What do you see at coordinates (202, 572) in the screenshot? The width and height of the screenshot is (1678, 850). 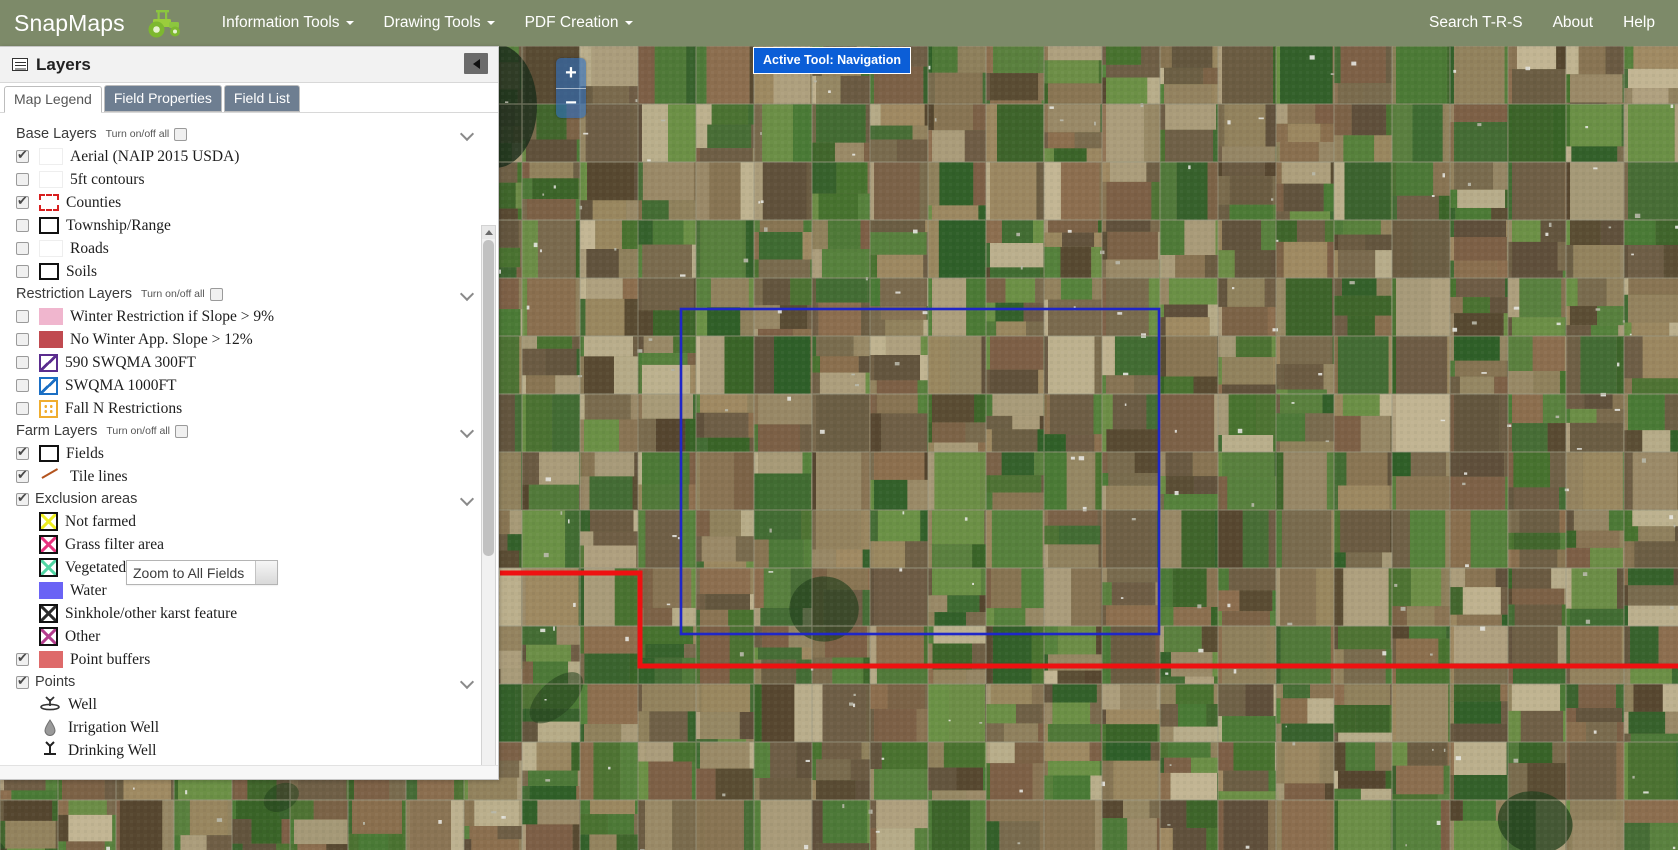 I see `zoom-to-all-fields-button: Zoom to All Fields` at bounding box center [202, 572].